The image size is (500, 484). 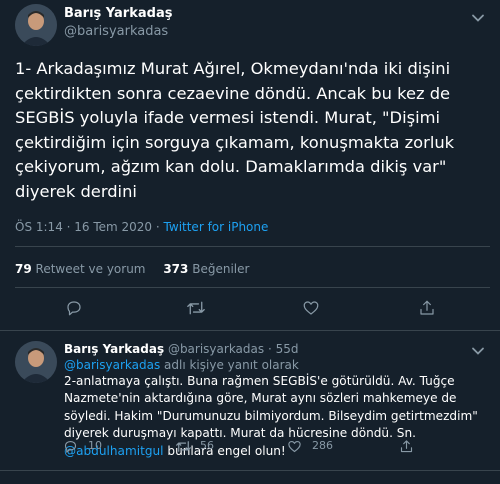 I want to click on replying-to-suffix: adlı kişiye yanıt olarak, so click(x=231, y=365).